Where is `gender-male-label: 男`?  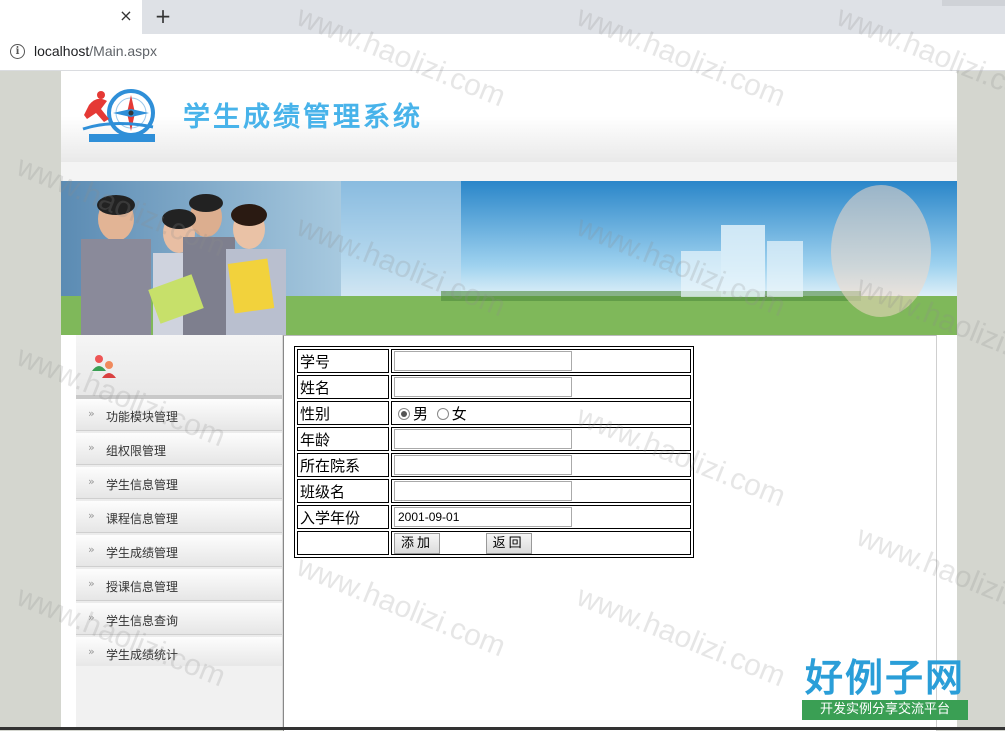
gender-male-label: 男 is located at coordinates (420, 414).